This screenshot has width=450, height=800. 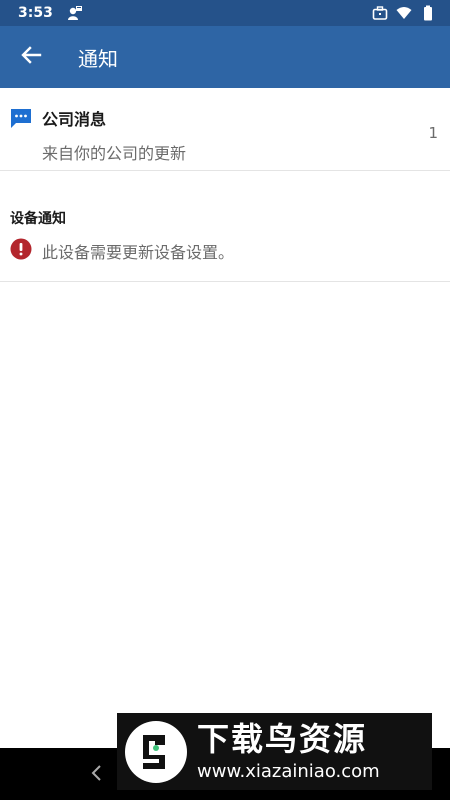 I want to click on work-briefcase-icon, so click(x=380, y=13).